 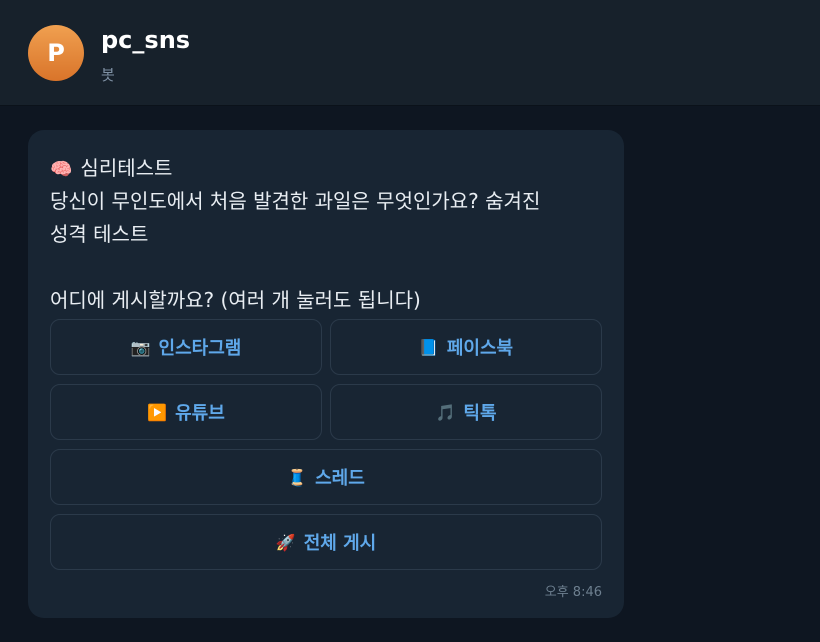 I want to click on youtube-button: ▶️ 유튜브, so click(x=186, y=412).